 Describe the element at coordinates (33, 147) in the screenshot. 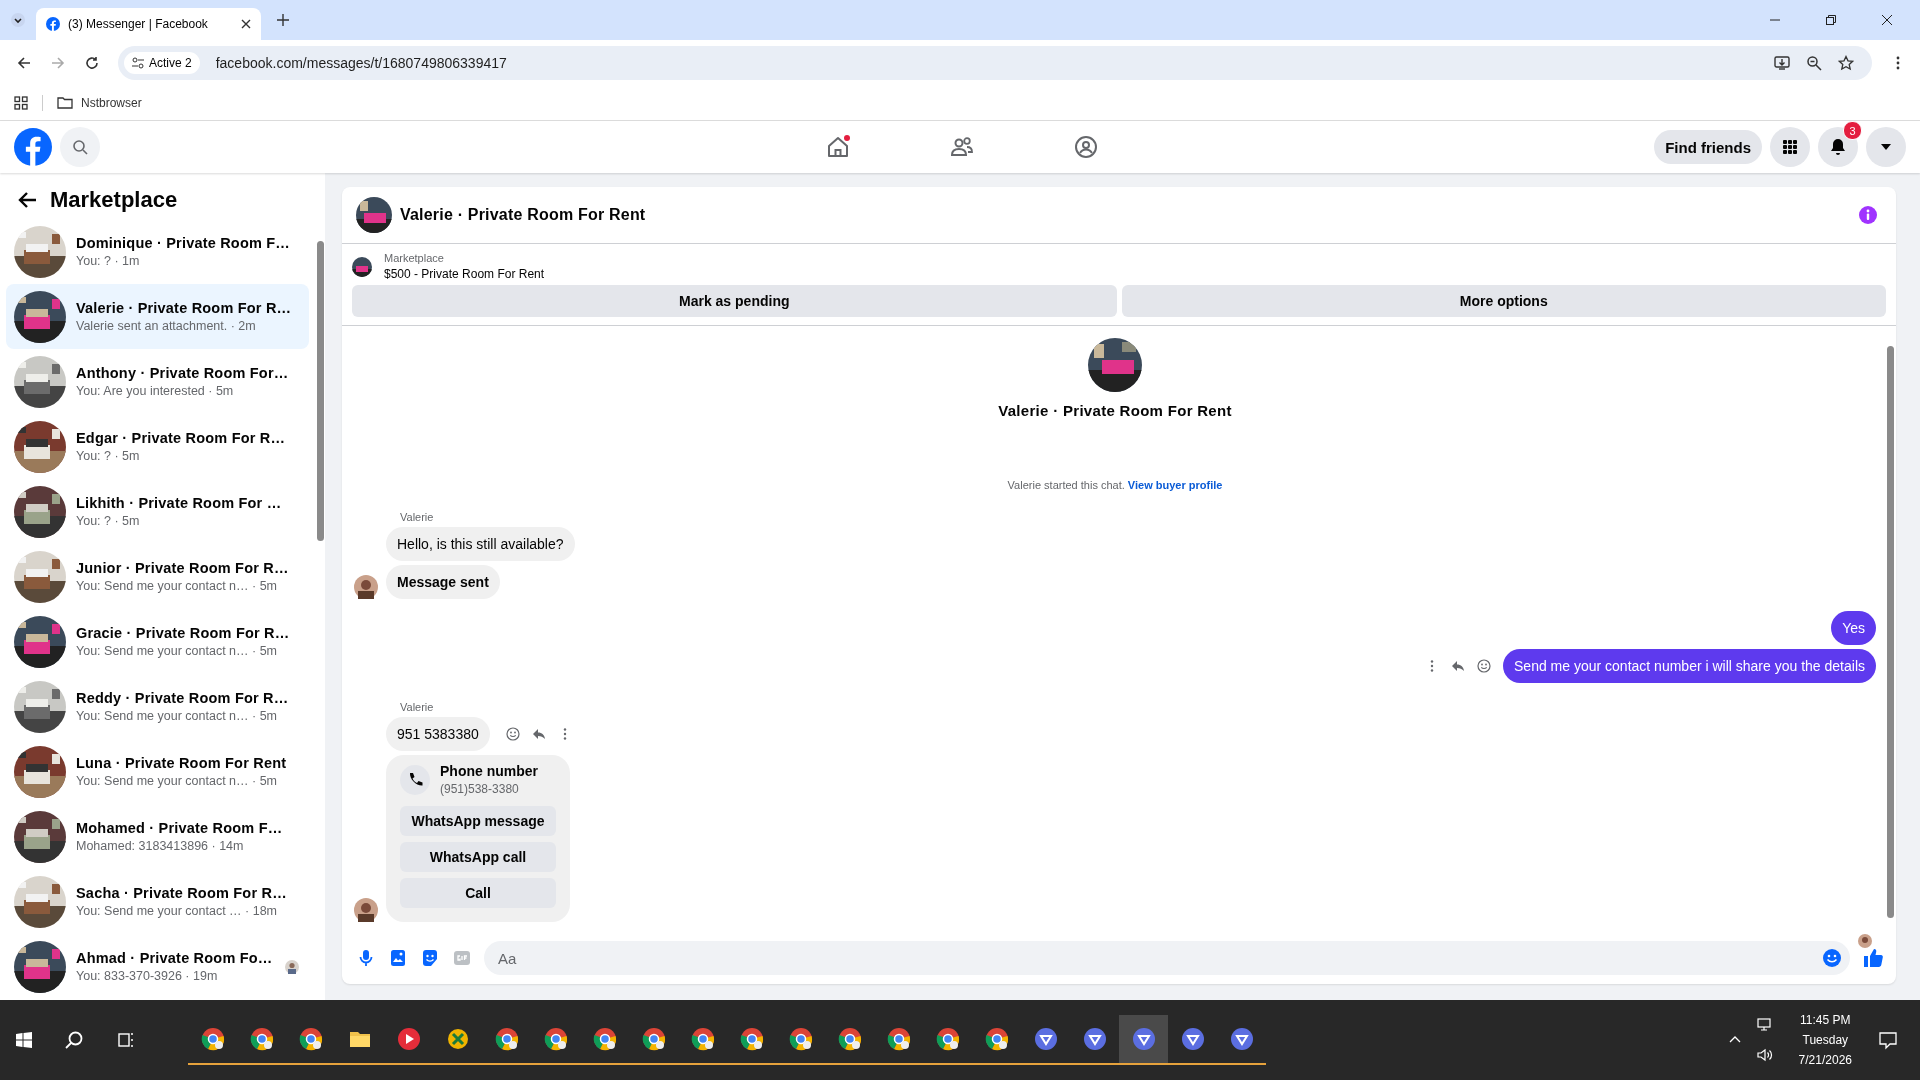

I see `facebook-logo` at that location.